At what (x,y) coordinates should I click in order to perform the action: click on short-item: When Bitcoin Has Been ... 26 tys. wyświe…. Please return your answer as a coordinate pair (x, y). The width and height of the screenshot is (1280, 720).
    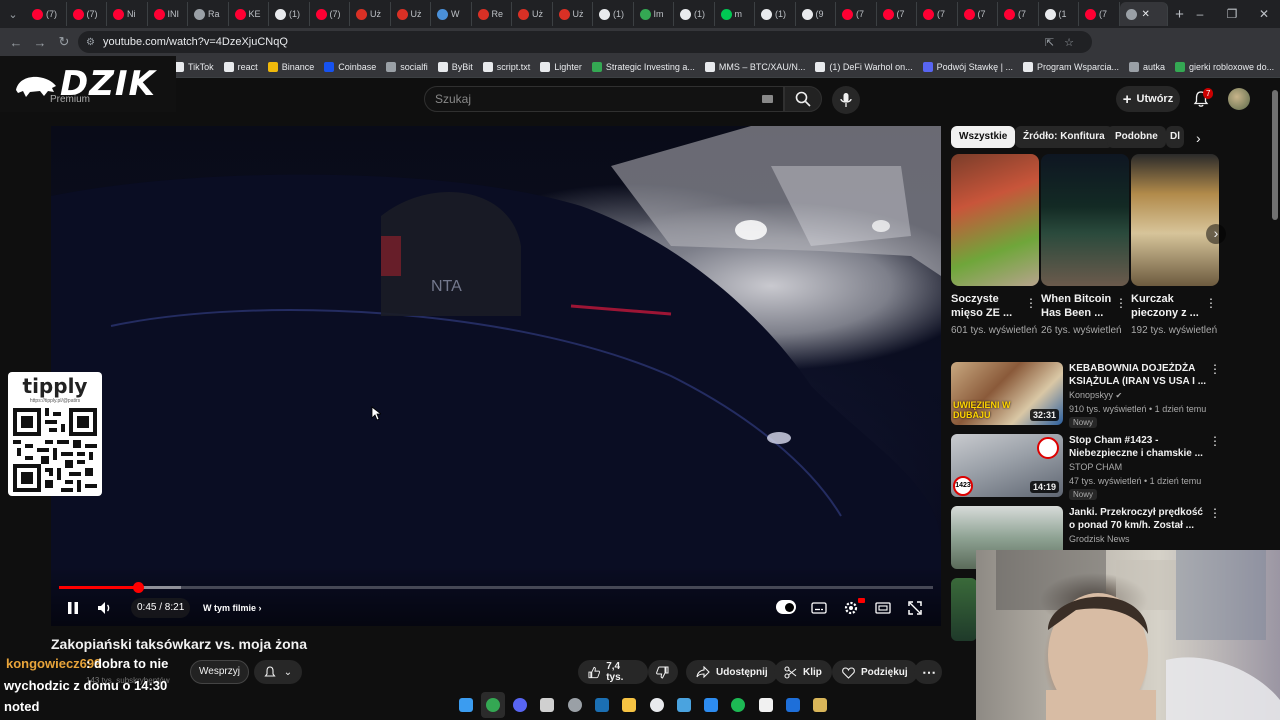
    Looking at the image, I should click on (1085, 245).